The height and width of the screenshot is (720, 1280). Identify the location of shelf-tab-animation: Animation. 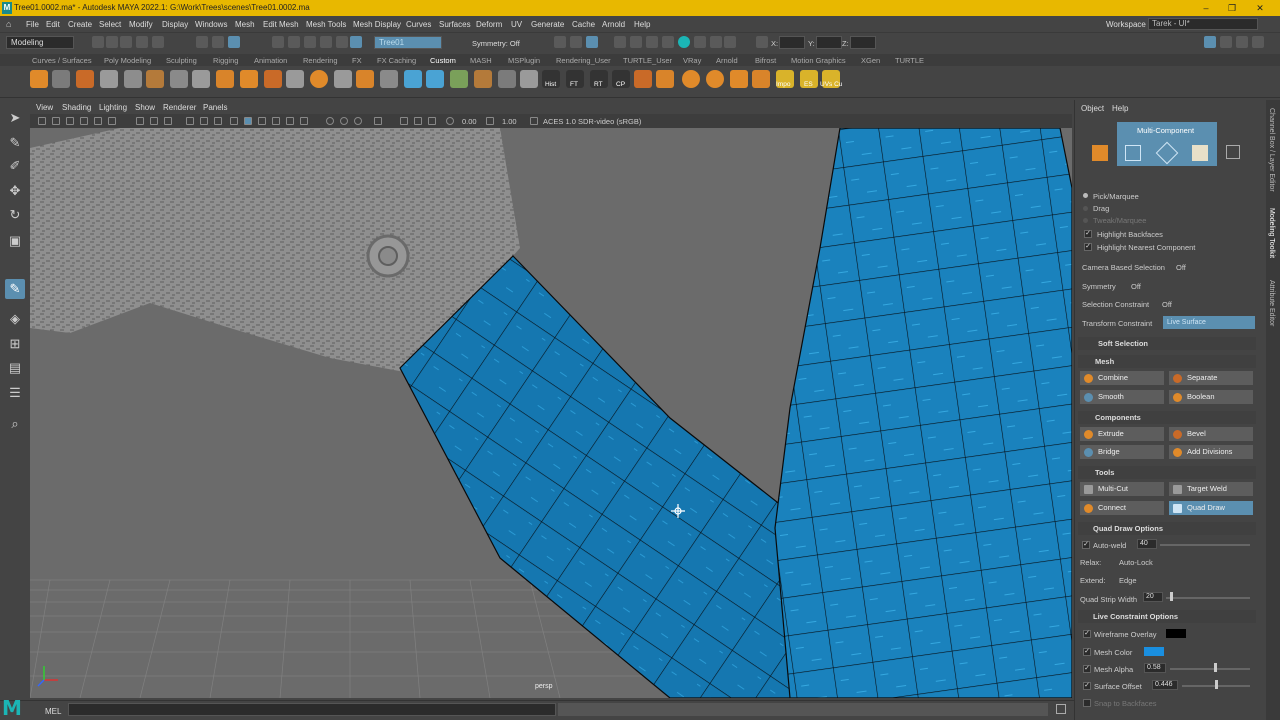
(270, 60).